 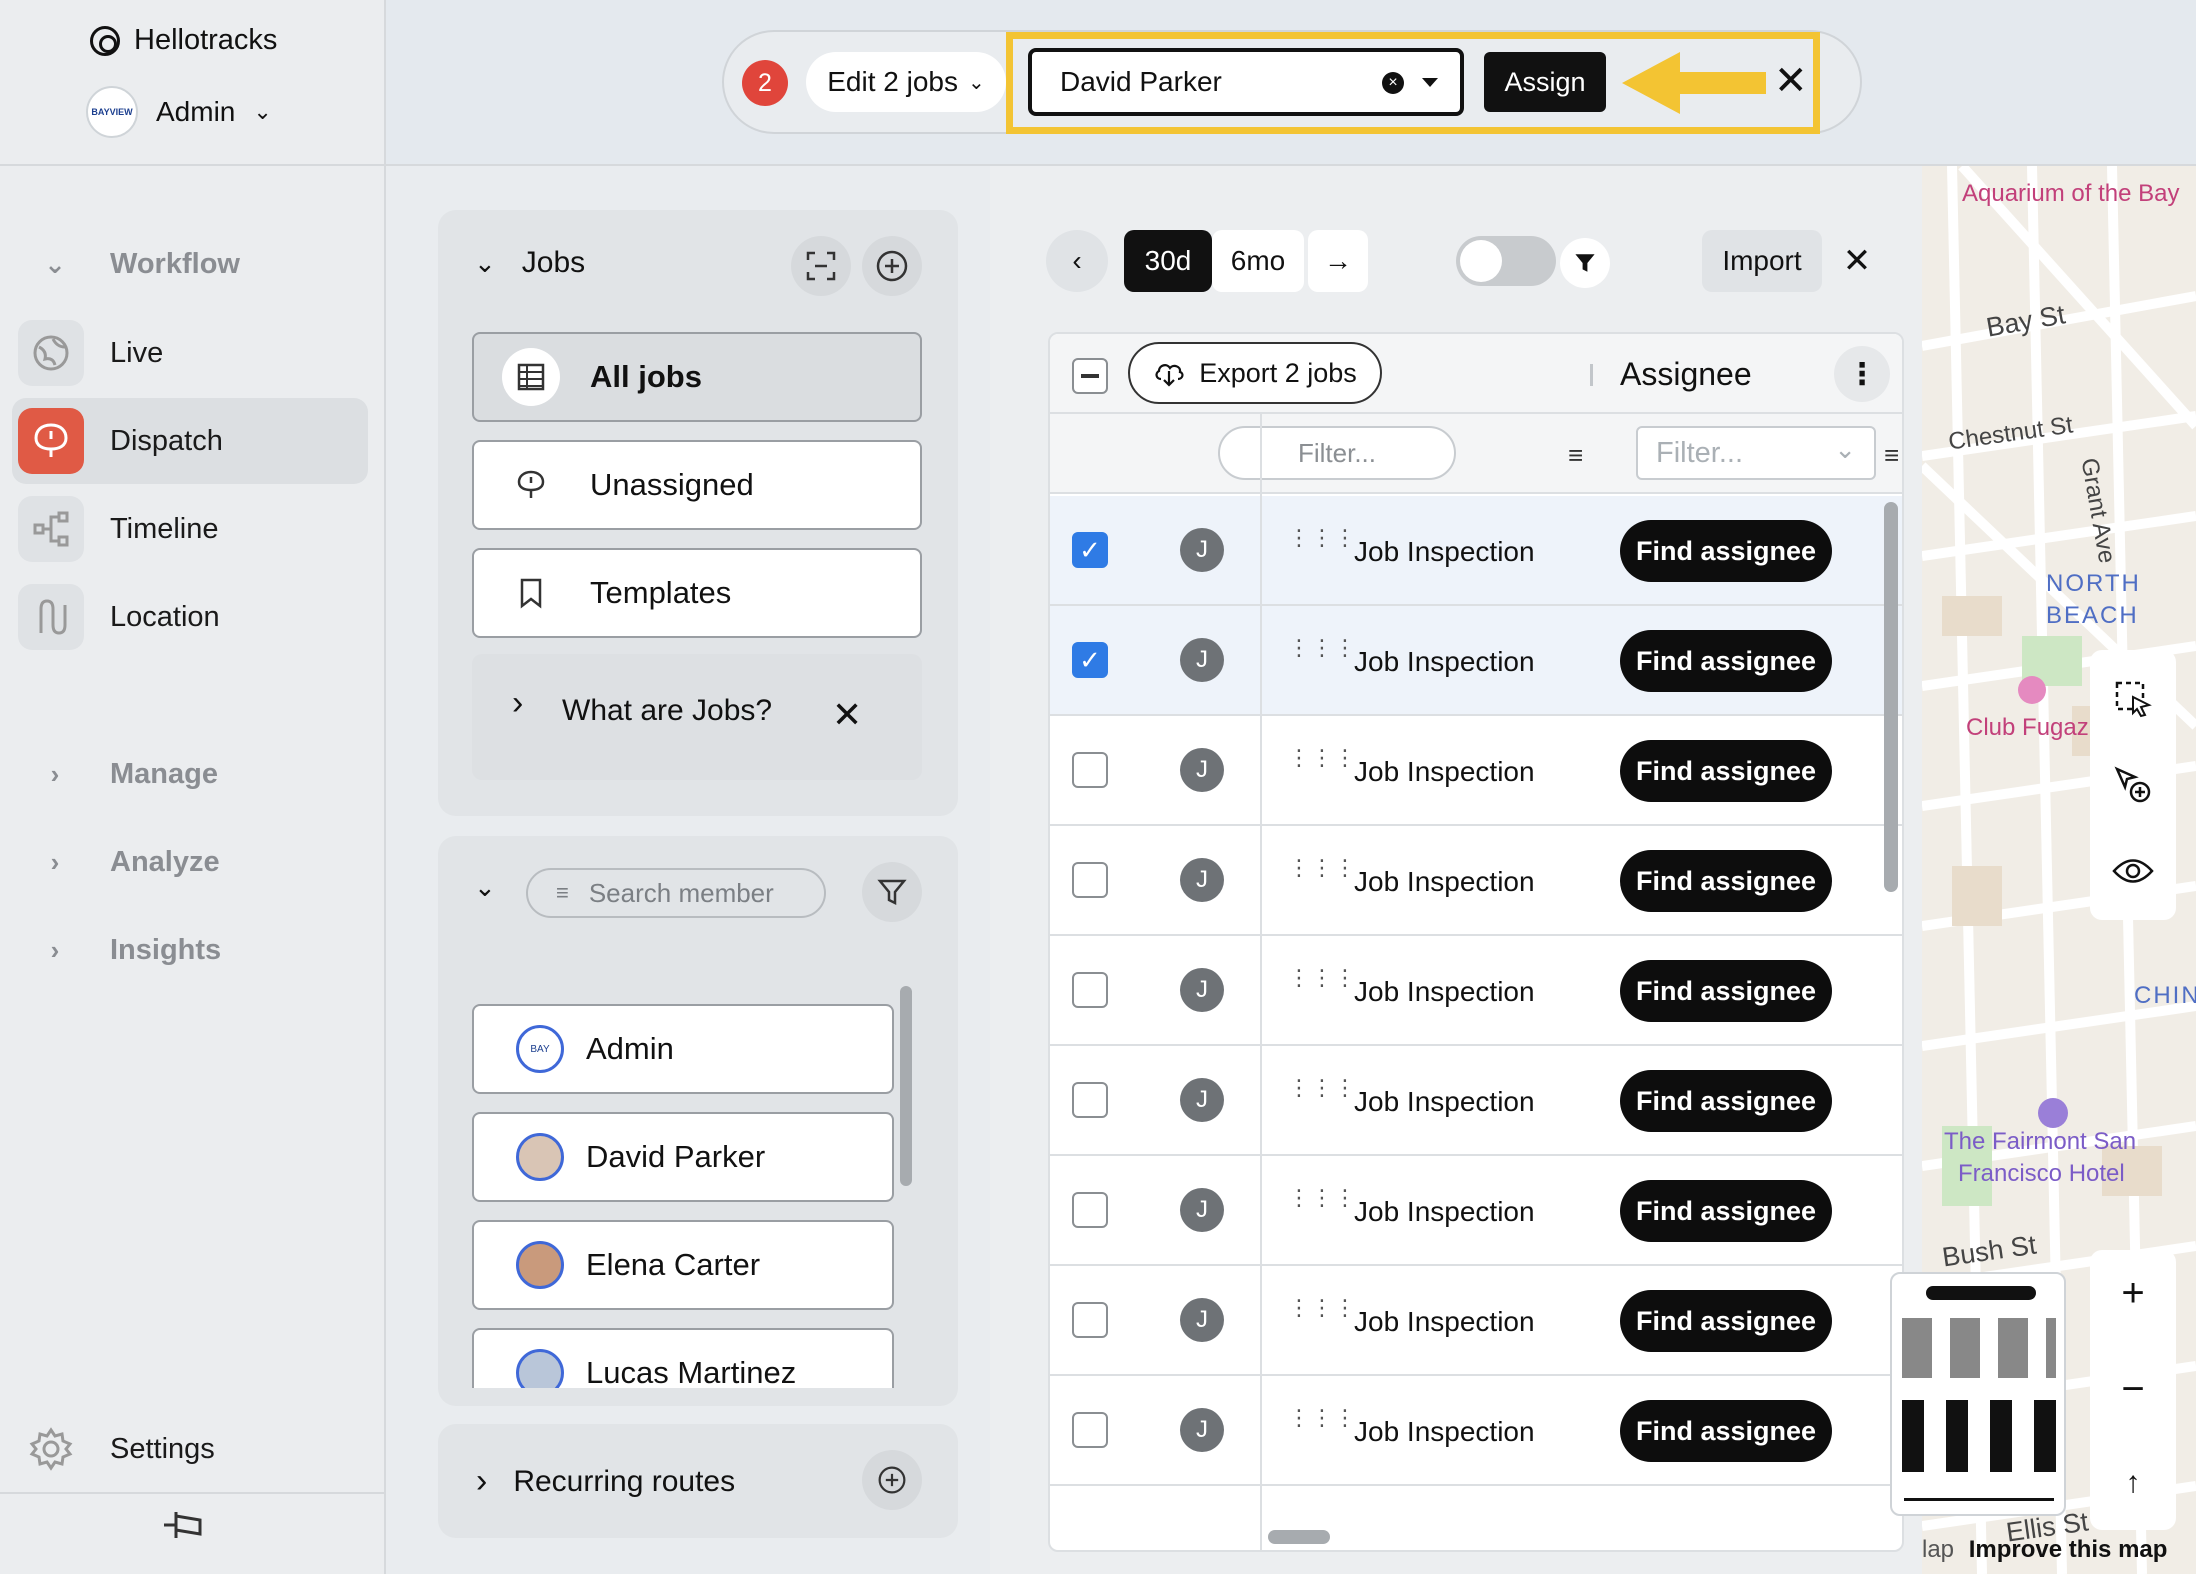 I want to click on add-to-selection-icon, so click(x=2133, y=785).